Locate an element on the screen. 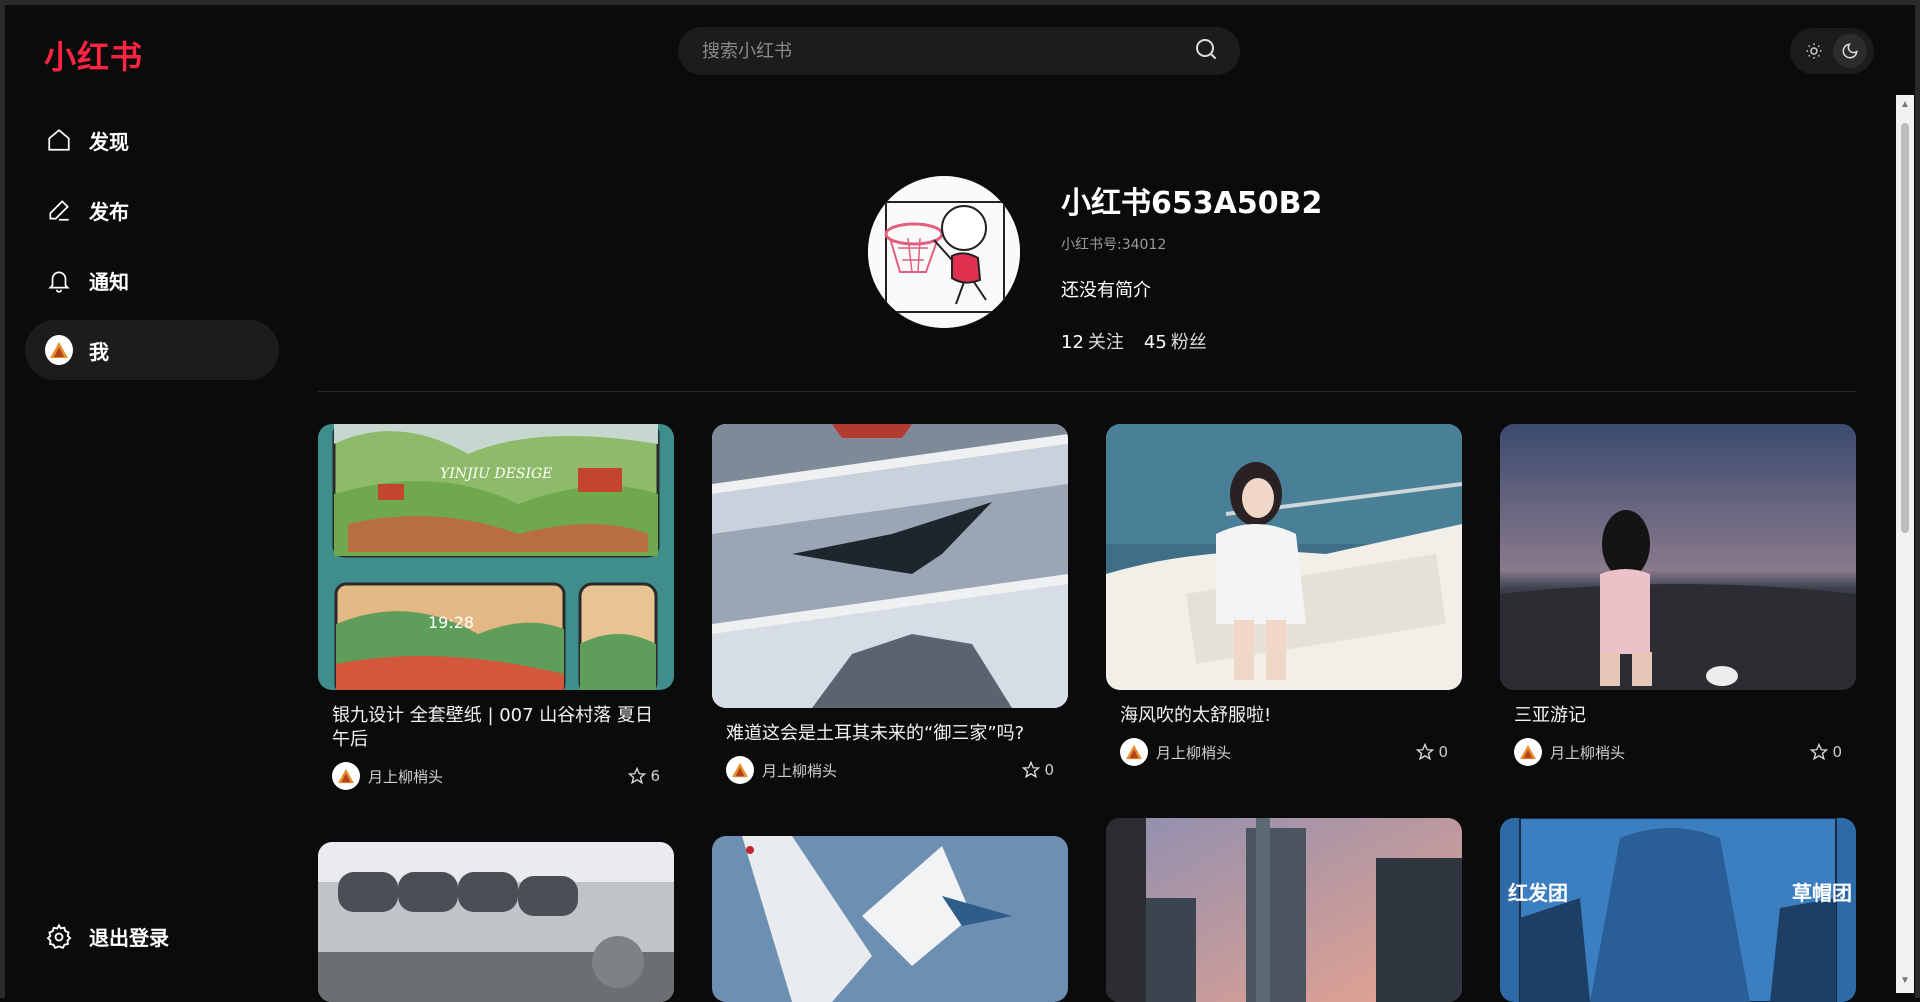 The width and height of the screenshot is (1920, 1002). profile-stats: 12 关注 45 粉丝 is located at coordinates (1271, 341).